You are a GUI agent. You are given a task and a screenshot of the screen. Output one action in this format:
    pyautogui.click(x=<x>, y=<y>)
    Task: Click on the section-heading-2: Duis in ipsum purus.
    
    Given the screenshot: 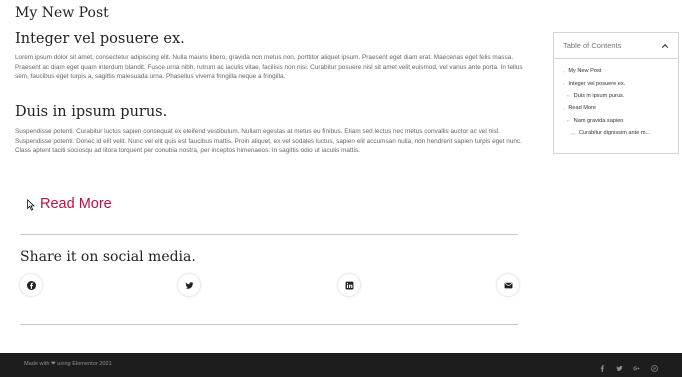 What is the action you would take?
    pyautogui.click(x=91, y=112)
    